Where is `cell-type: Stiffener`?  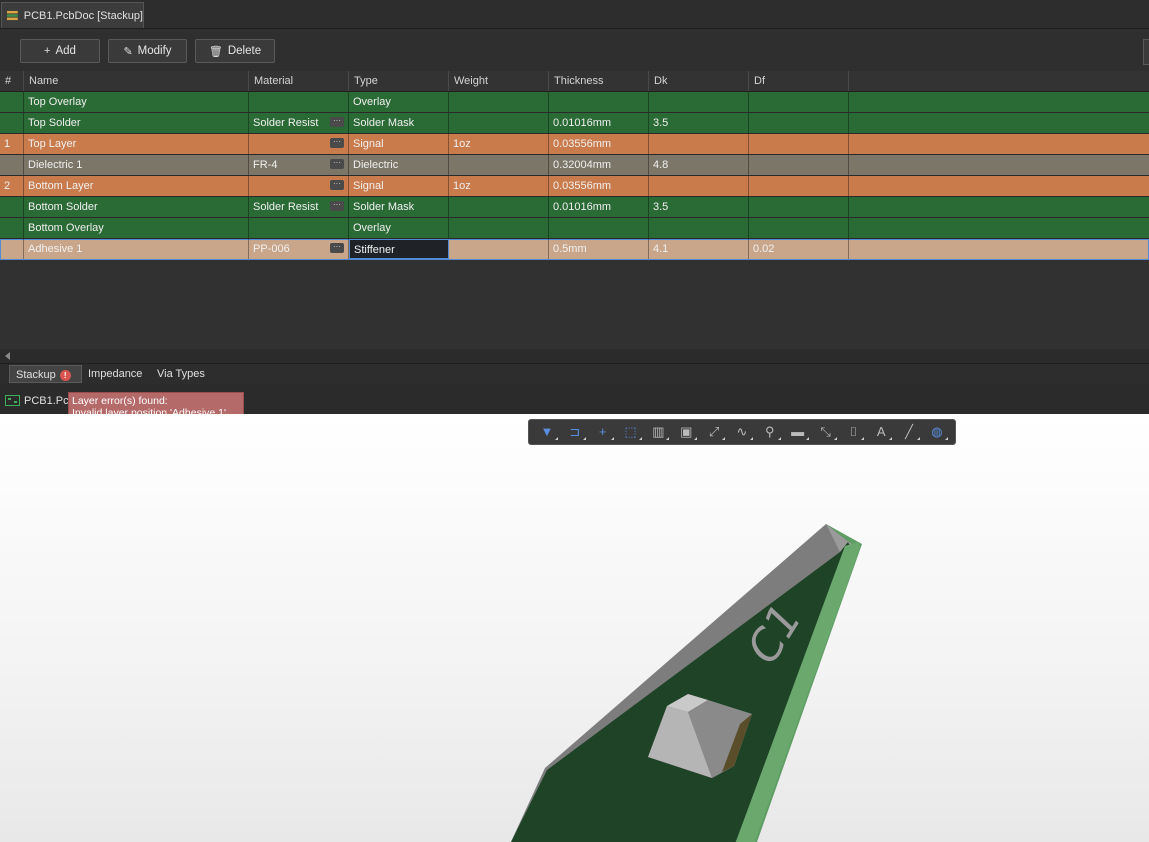
cell-type: Stiffener is located at coordinates (399, 249).